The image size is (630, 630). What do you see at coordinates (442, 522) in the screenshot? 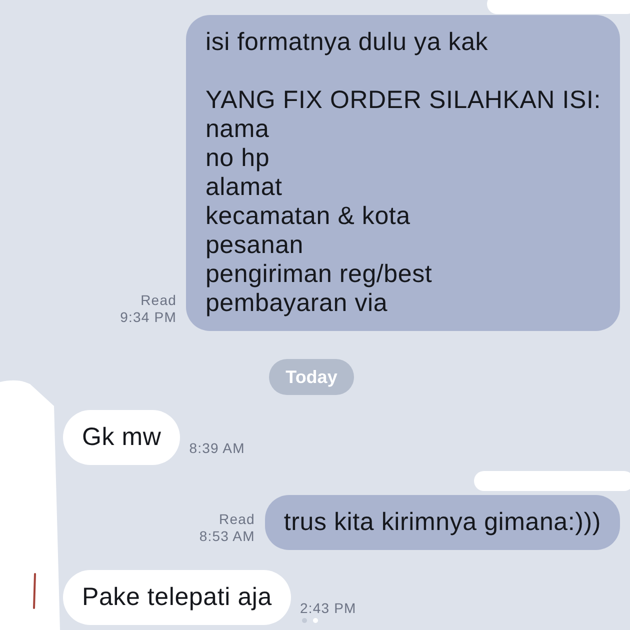
I see `message-bubble: trus kita kirimnya gimana:)))` at bounding box center [442, 522].